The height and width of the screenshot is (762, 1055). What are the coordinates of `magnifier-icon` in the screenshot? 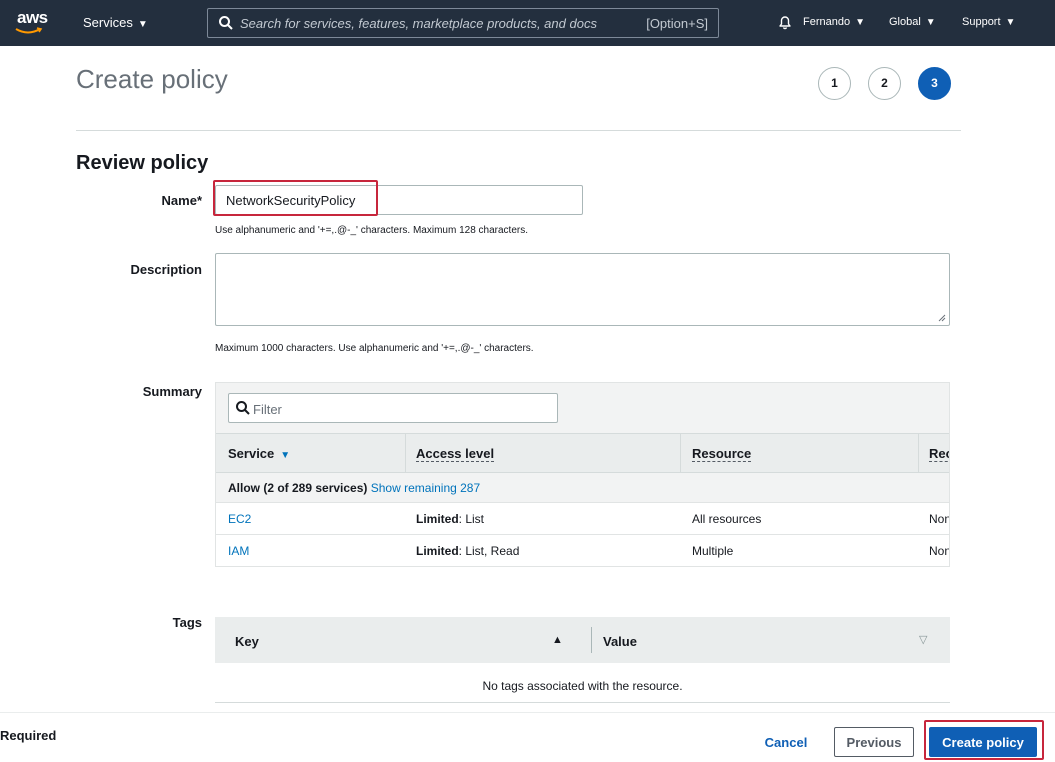 It's located at (243, 408).